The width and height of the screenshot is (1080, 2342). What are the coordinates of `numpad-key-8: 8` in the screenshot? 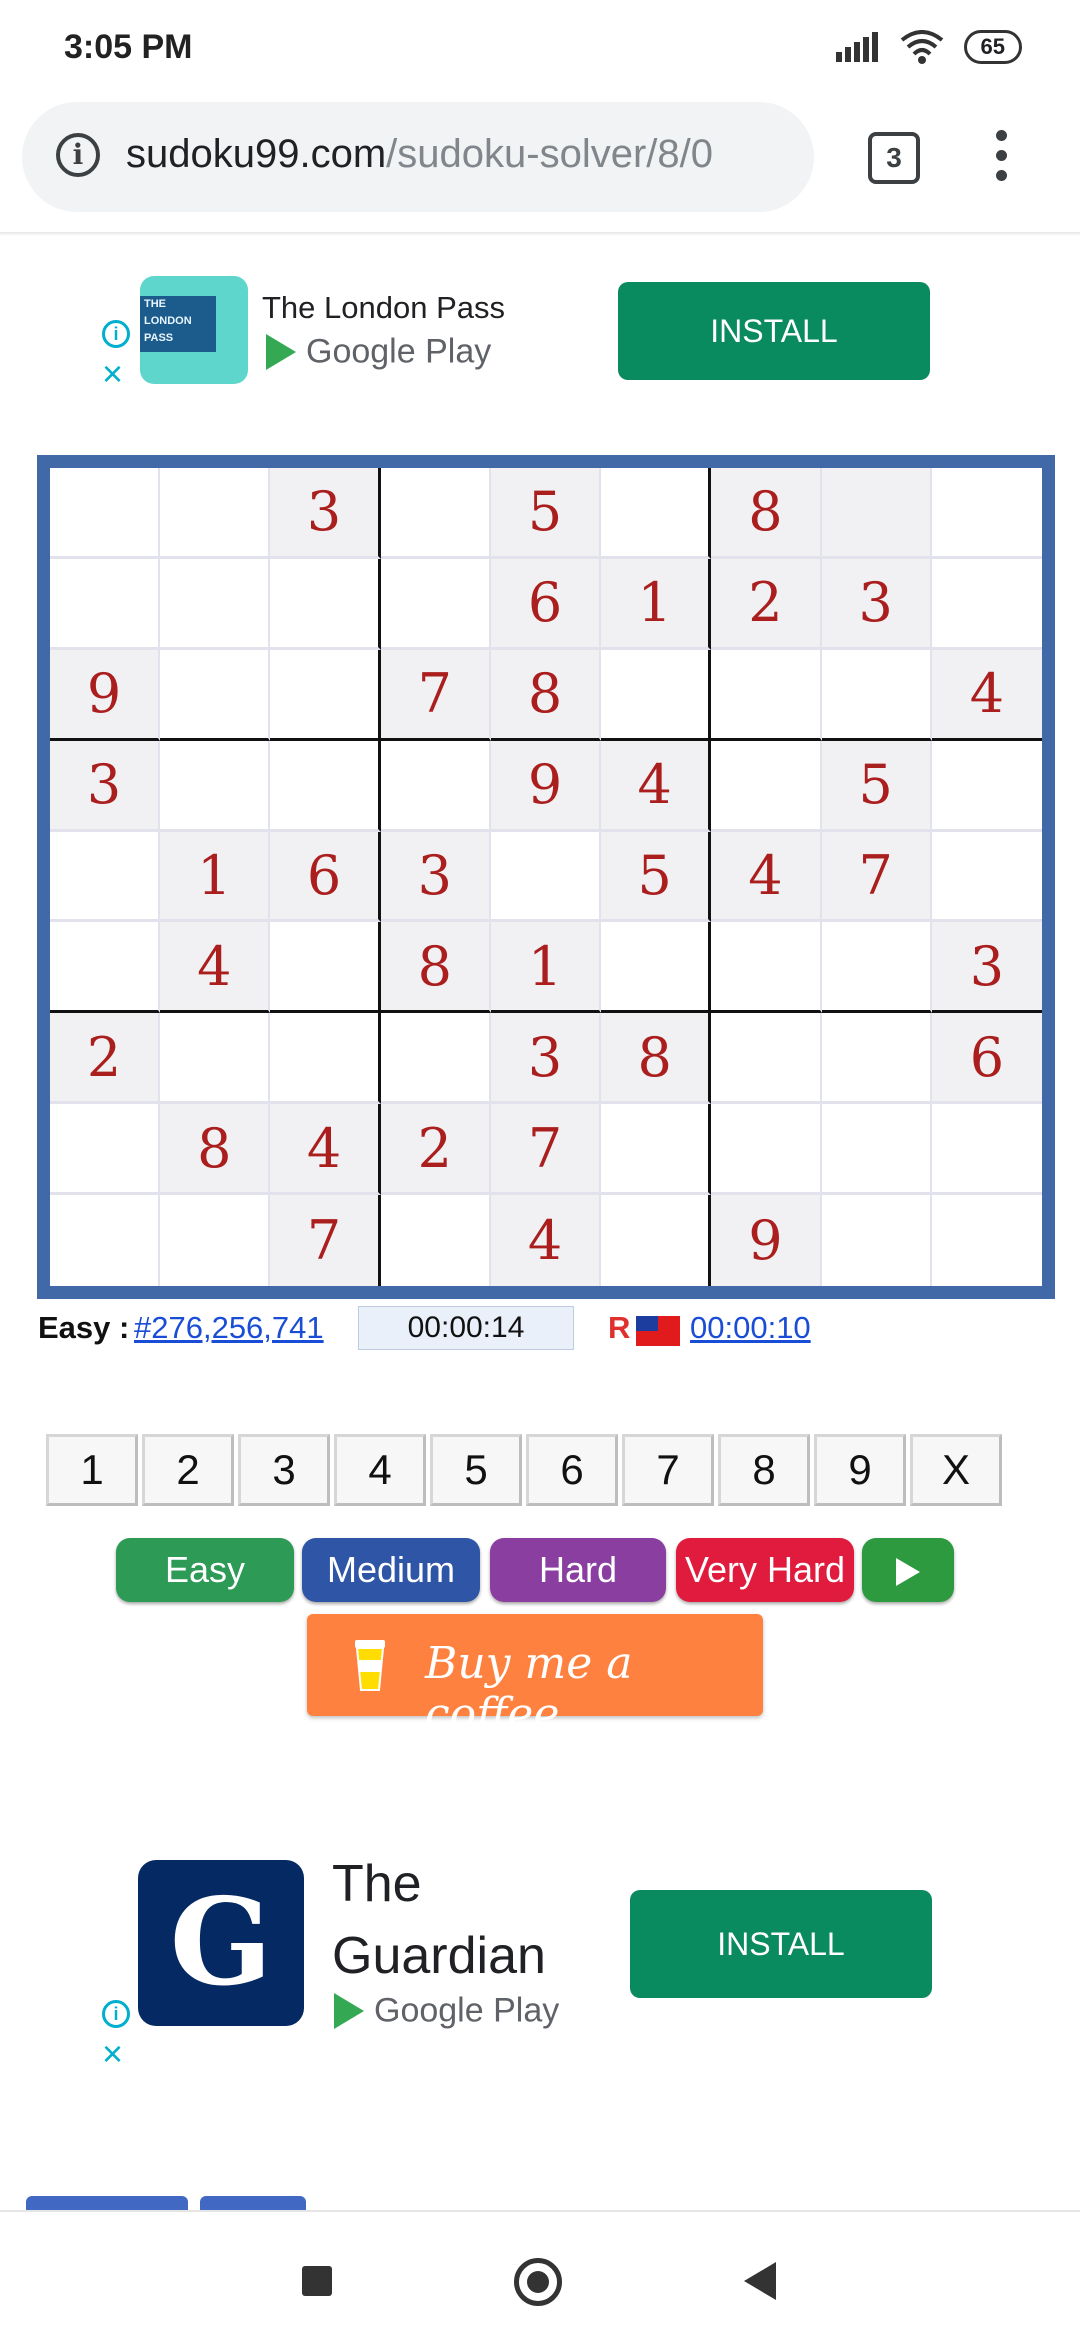 It's located at (764, 1470).